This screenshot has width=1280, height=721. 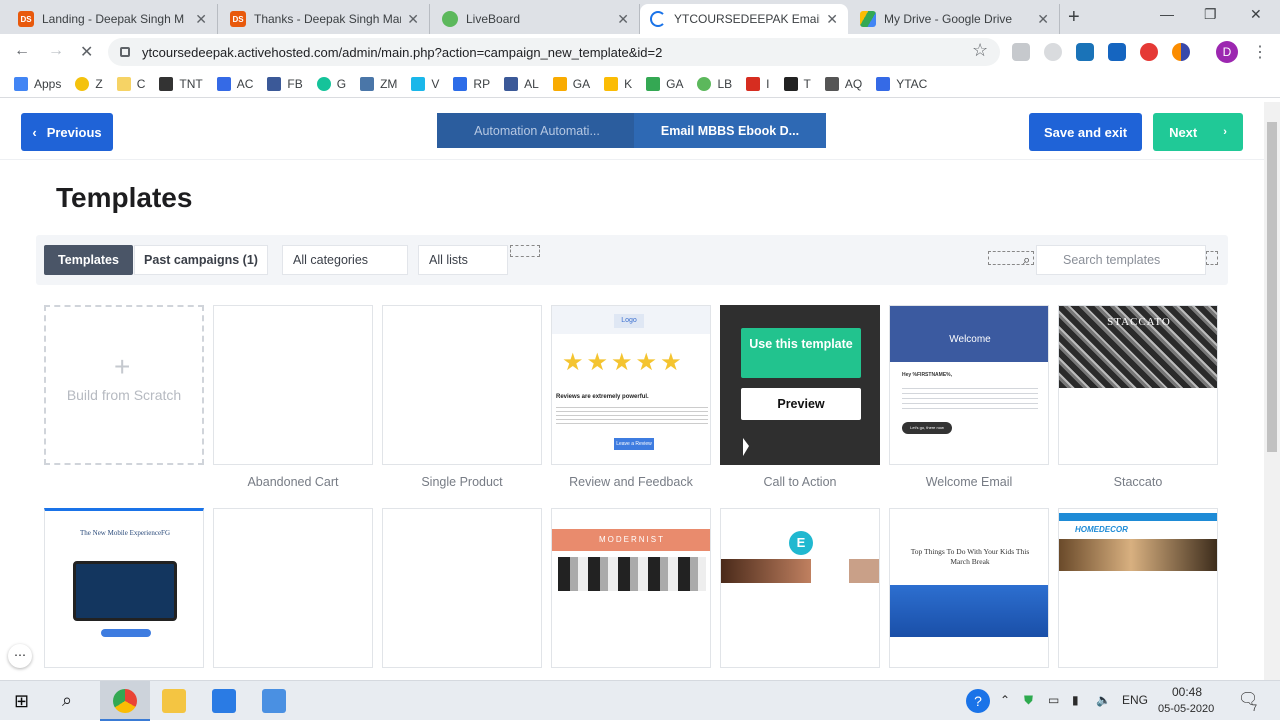 What do you see at coordinates (86, 52) in the screenshot?
I see `stop-icon: ✕` at bounding box center [86, 52].